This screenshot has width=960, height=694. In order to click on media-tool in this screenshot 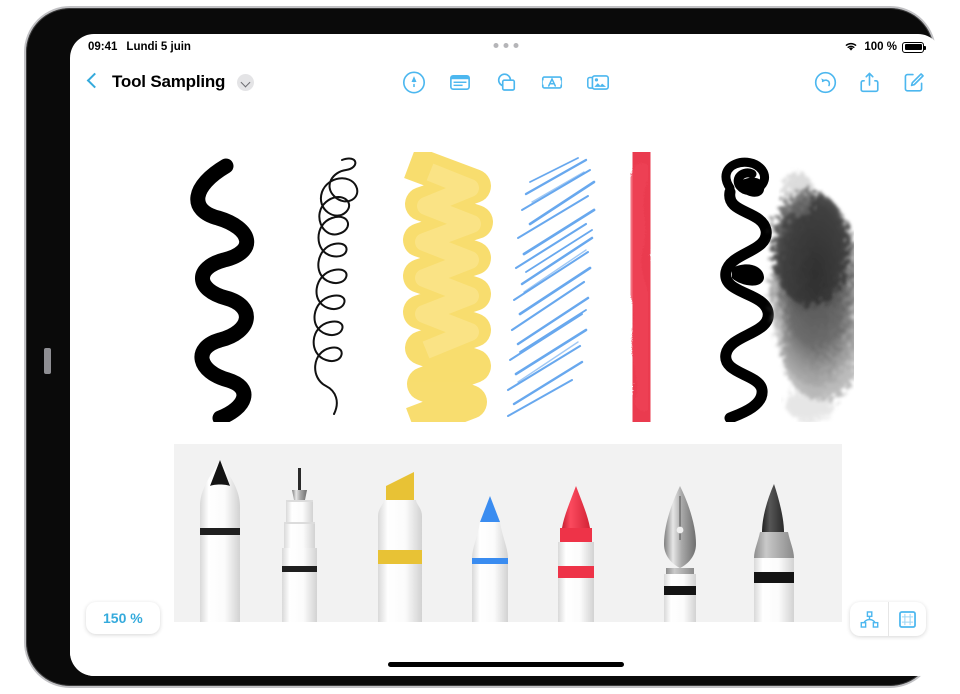, I will do `click(598, 82)`.